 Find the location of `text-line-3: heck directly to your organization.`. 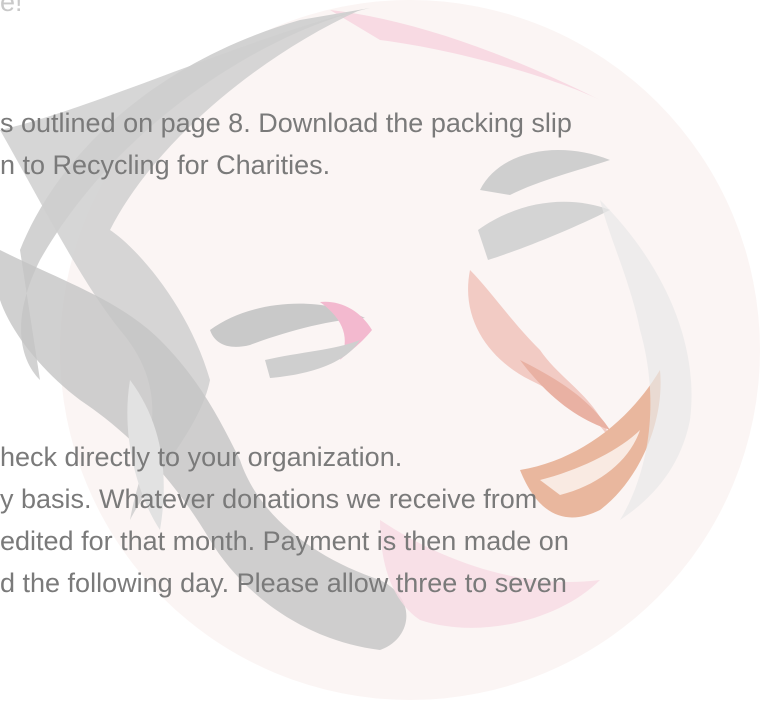

text-line-3: heck directly to your organization. is located at coordinates (201, 457).